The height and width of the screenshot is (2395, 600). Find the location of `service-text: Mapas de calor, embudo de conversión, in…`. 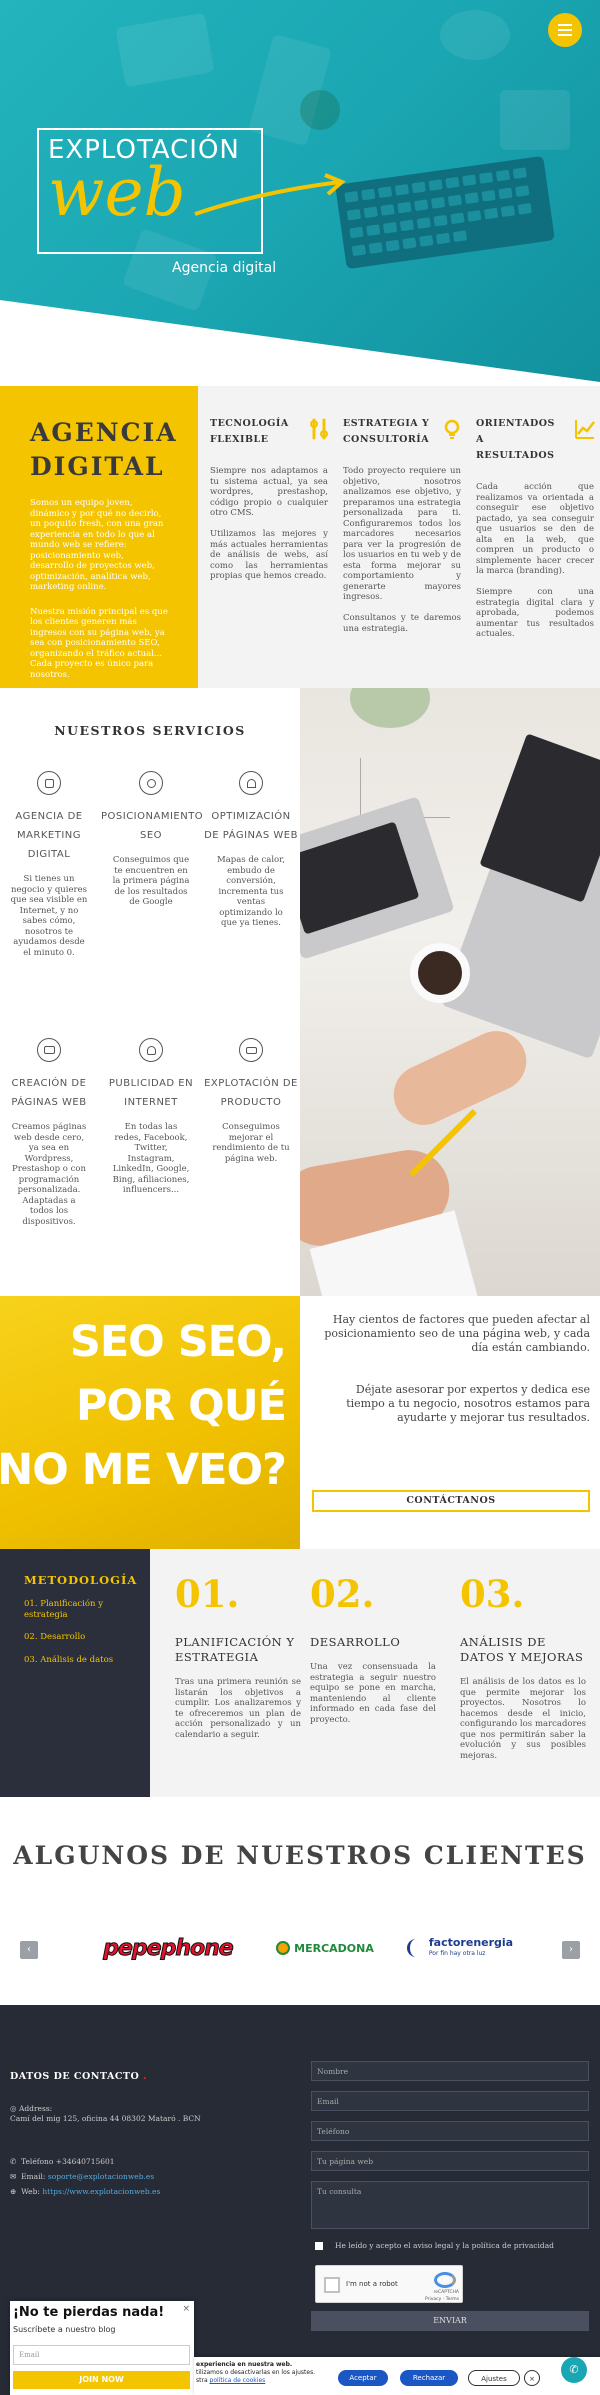

service-text: Mapas de calor, embudo de conversión, in… is located at coordinates (250, 891).